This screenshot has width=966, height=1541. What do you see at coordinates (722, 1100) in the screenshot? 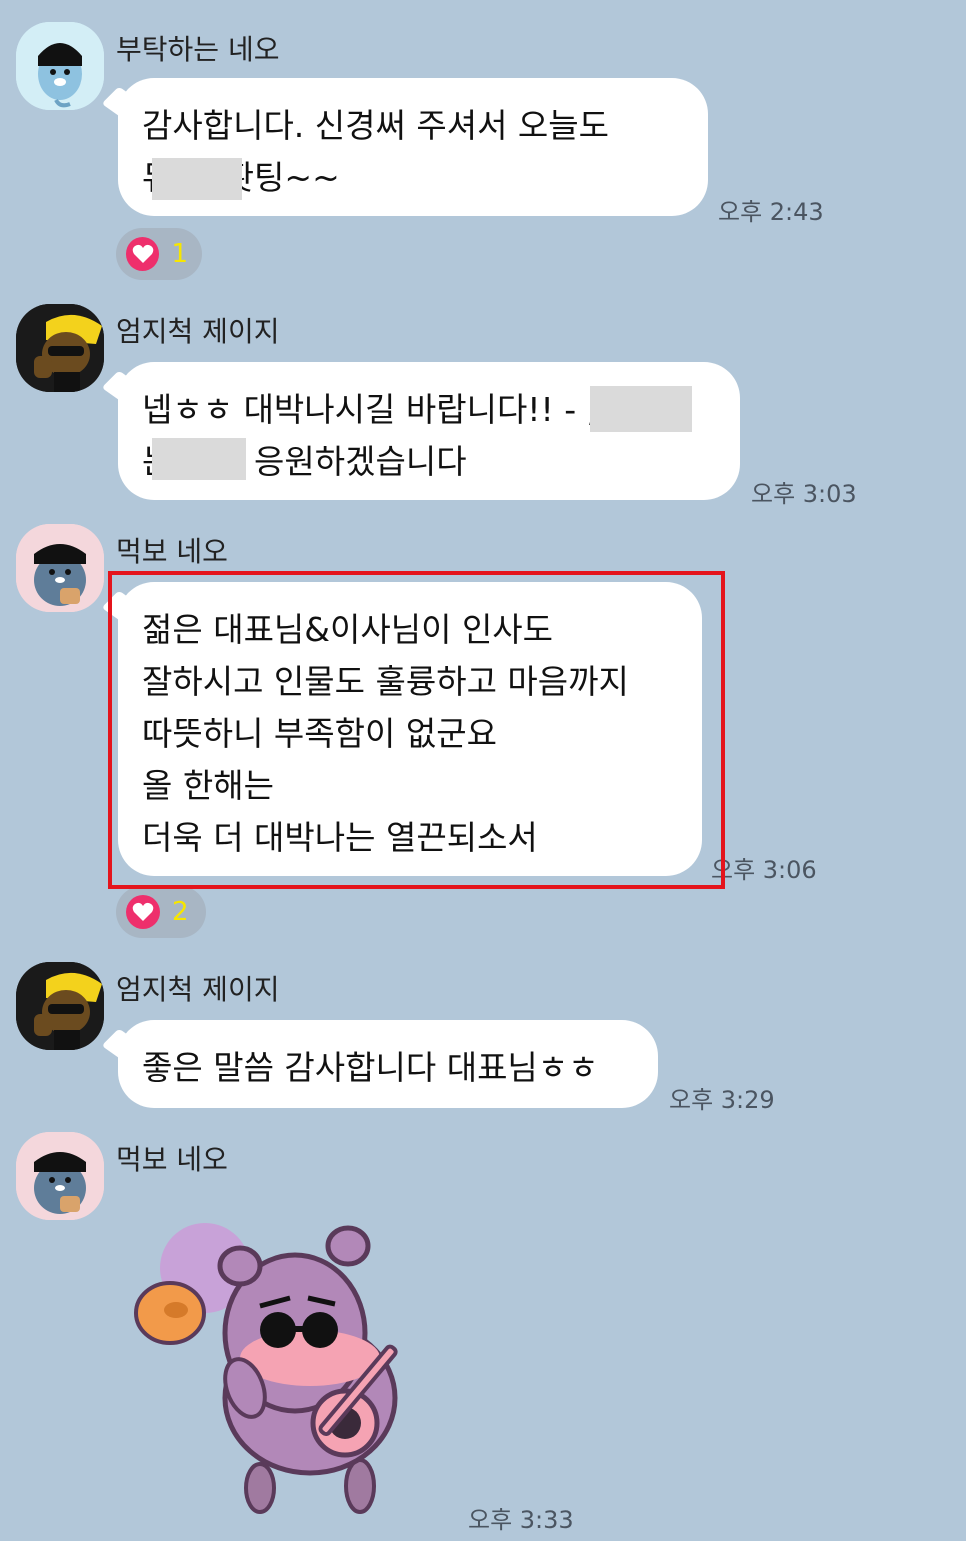
I see `message-time: 오후 3:29` at bounding box center [722, 1100].